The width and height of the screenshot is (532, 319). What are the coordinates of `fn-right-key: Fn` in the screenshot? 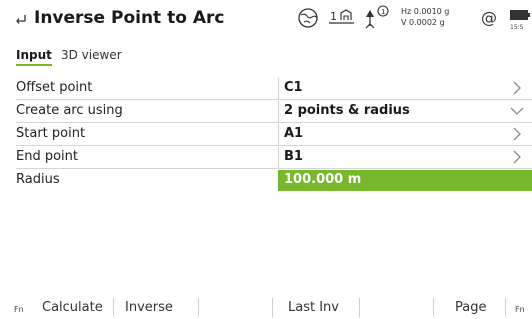 It's located at (520, 309).